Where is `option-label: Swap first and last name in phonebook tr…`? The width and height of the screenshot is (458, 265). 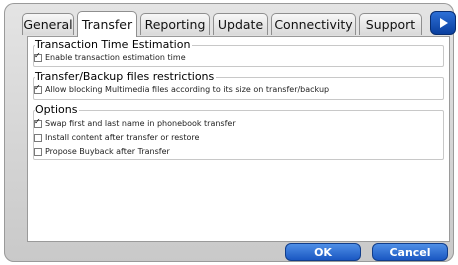
option-label: Swap first and last name in phonebook tr… is located at coordinates (140, 123).